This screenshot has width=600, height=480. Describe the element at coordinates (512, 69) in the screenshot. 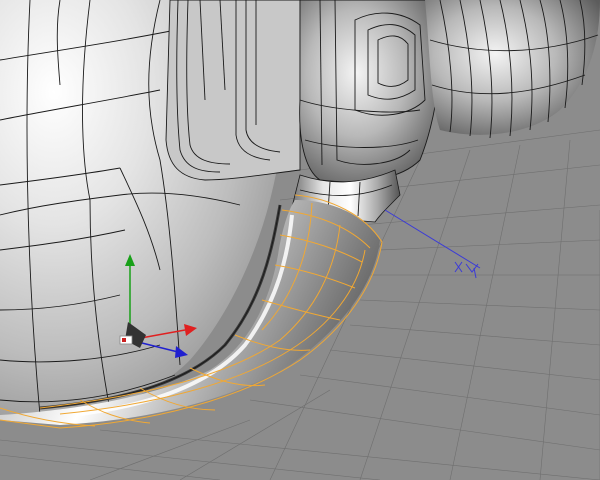

I see `ribbed-cap` at that location.